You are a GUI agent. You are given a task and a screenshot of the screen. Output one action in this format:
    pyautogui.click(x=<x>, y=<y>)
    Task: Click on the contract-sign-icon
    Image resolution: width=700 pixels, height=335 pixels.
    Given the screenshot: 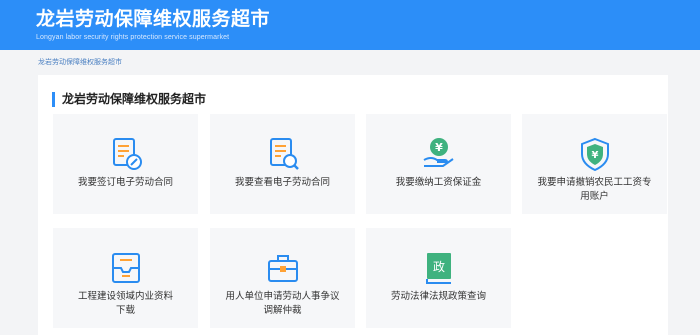 What is the action you would take?
    pyautogui.click(x=126, y=154)
    